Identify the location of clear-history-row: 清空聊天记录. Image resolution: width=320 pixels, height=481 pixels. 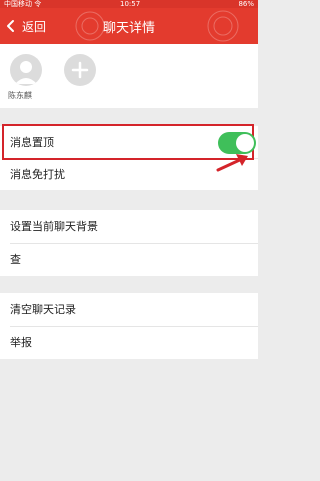
(129, 309).